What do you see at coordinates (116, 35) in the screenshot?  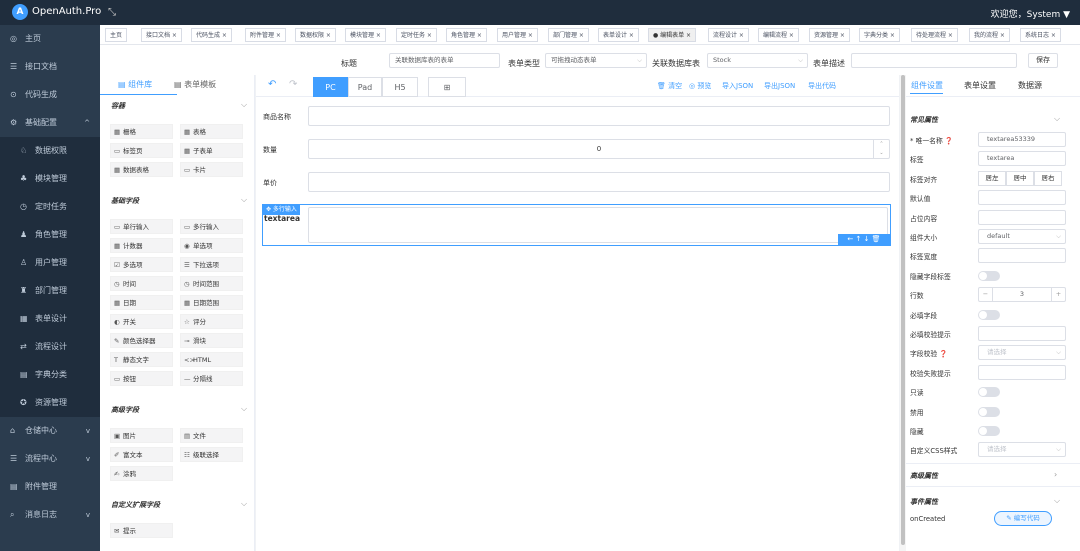 I see `tab-item: 主页` at bounding box center [116, 35].